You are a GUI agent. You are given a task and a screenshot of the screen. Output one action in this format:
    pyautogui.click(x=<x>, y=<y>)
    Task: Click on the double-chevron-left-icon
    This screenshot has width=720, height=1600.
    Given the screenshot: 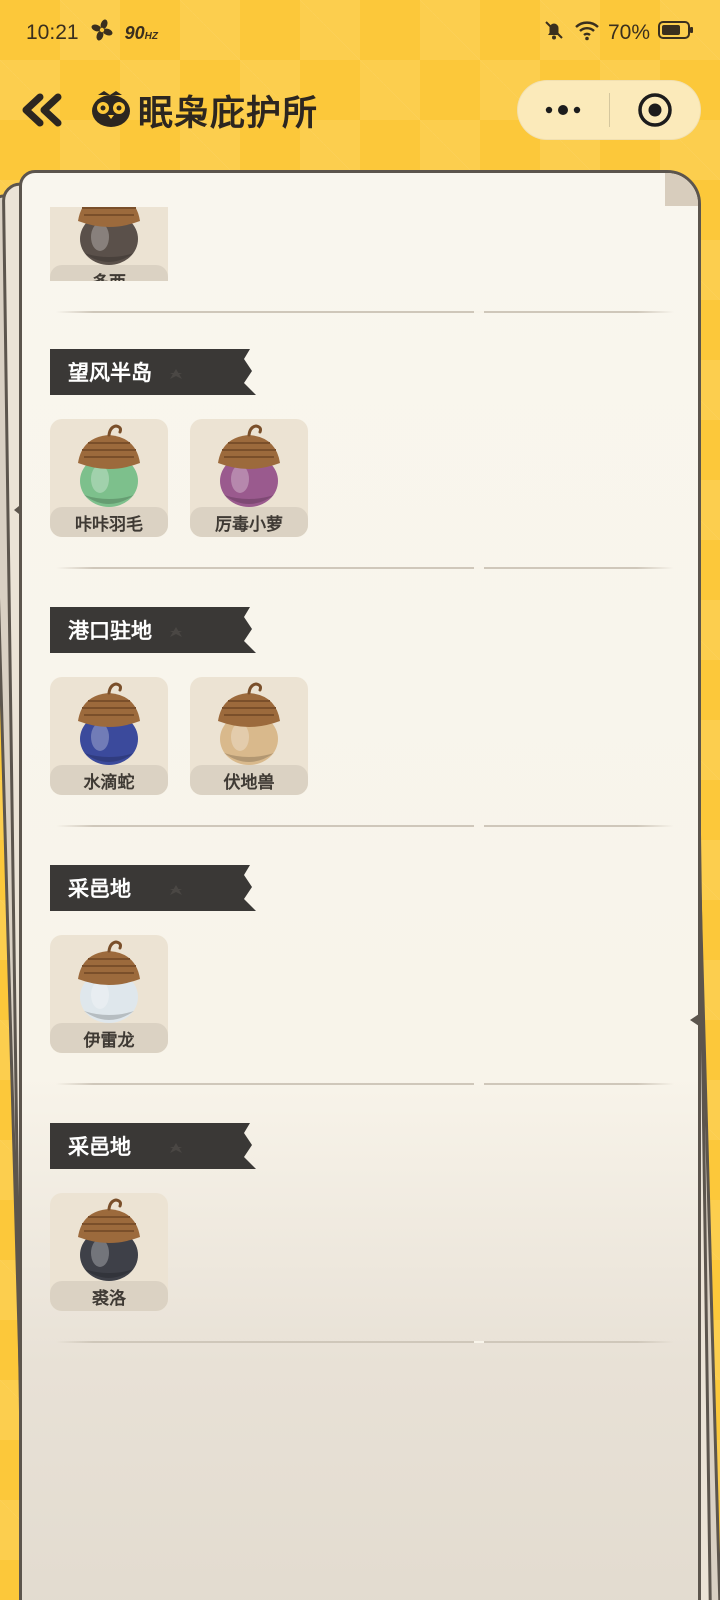 What is the action you would take?
    pyautogui.click(x=42, y=110)
    